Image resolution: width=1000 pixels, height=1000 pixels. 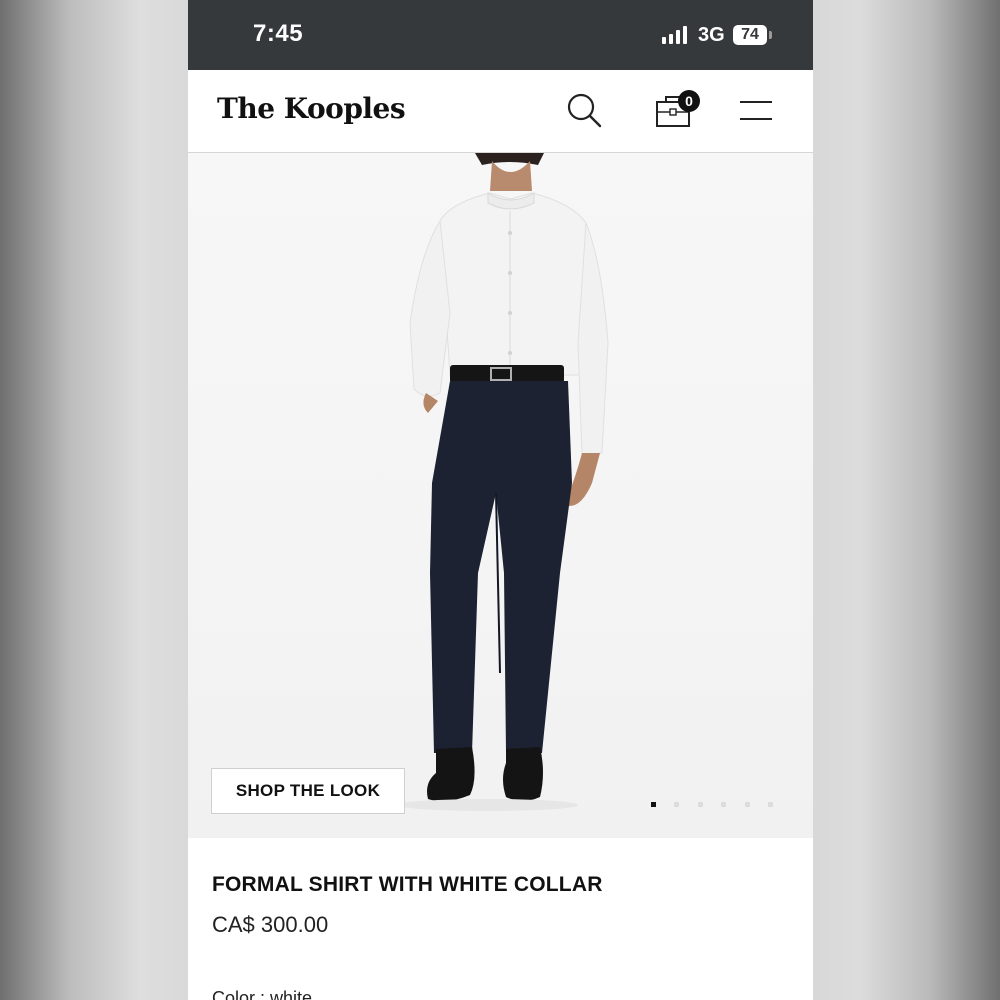 I want to click on site-header: The Kooples 0, so click(x=500, y=111).